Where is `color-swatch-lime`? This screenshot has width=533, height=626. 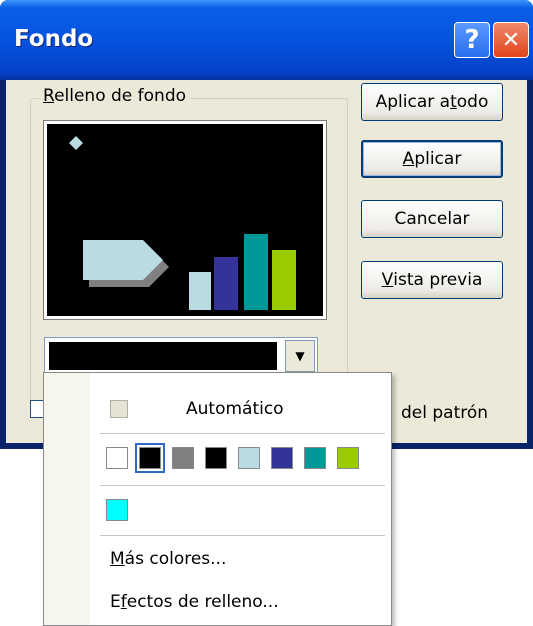 color-swatch-lime is located at coordinates (348, 458).